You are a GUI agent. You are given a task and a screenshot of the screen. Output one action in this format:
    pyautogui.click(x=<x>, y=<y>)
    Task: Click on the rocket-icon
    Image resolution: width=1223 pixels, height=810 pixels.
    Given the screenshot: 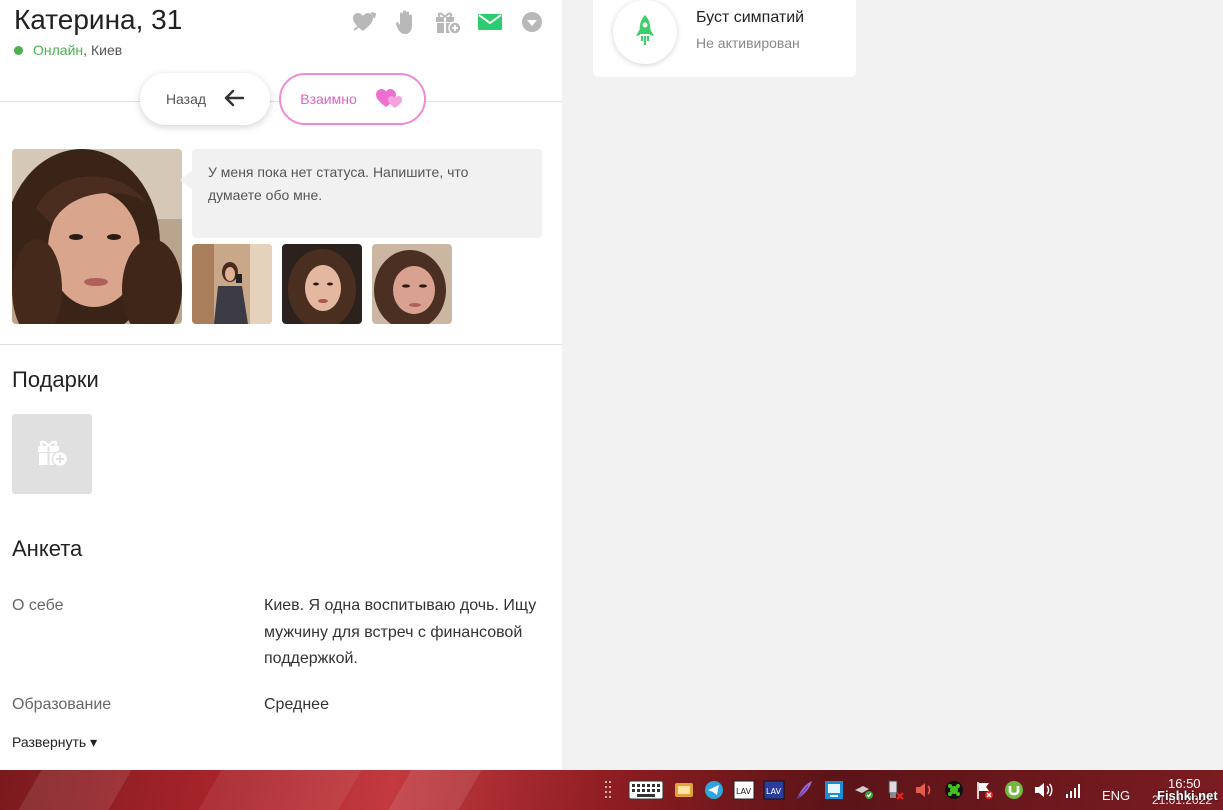 What is the action you would take?
    pyautogui.click(x=645, y=32)
    